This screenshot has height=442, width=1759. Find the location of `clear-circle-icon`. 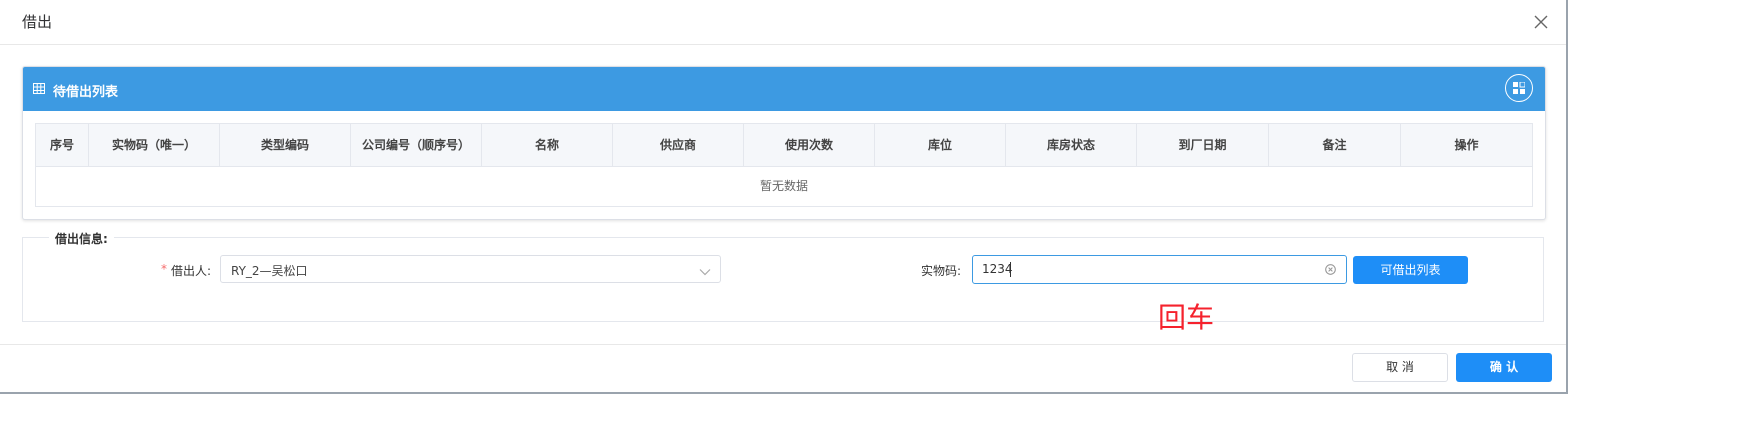

clear-circle-icon is located at coordinates (1330, 271).